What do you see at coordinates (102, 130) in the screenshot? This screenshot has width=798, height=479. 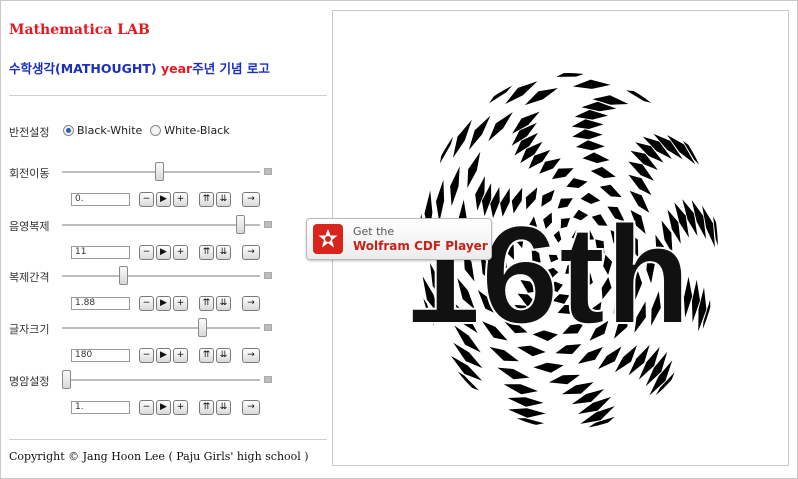 I see `radio-black-white: Black-White` at bounding box center [102, 130].